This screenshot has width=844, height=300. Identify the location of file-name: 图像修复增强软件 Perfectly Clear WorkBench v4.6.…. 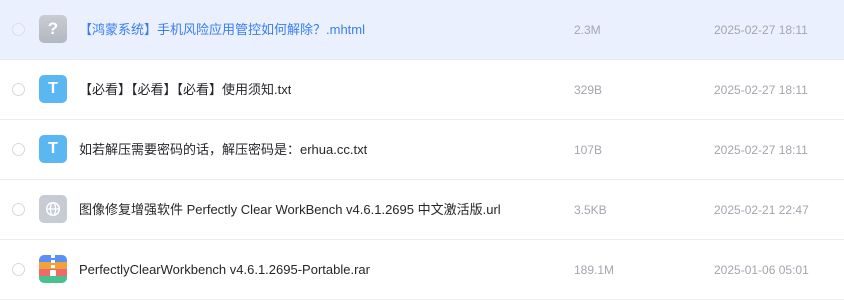
(290, 210).